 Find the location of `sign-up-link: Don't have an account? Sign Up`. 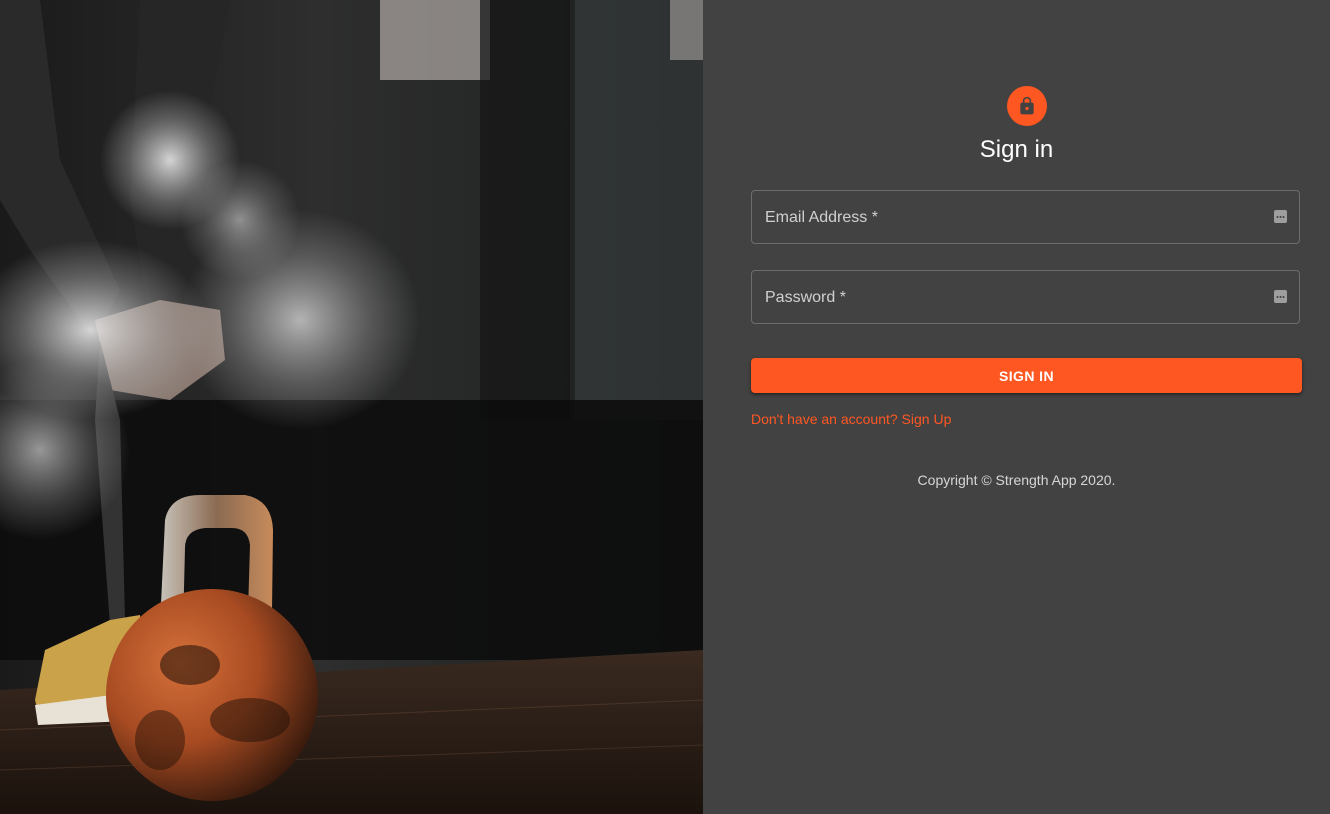

sign-up-link: Don't have an account? Sign Up is located at coordinates (851, 419).